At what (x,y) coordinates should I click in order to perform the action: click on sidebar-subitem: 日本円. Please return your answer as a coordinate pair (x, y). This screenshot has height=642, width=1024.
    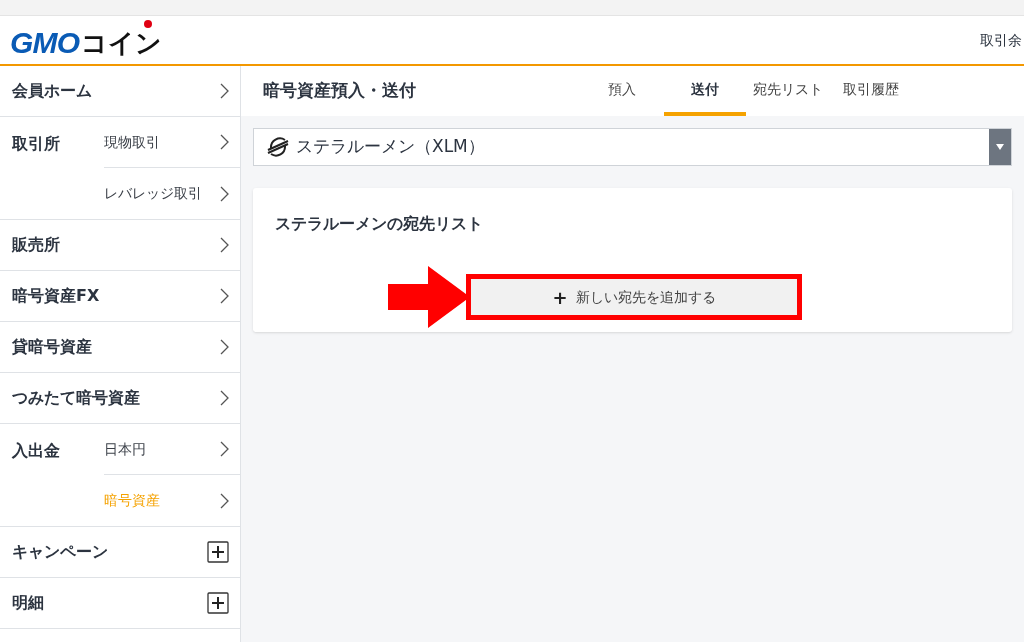
    Looking at the image, I should click on (172, 449).